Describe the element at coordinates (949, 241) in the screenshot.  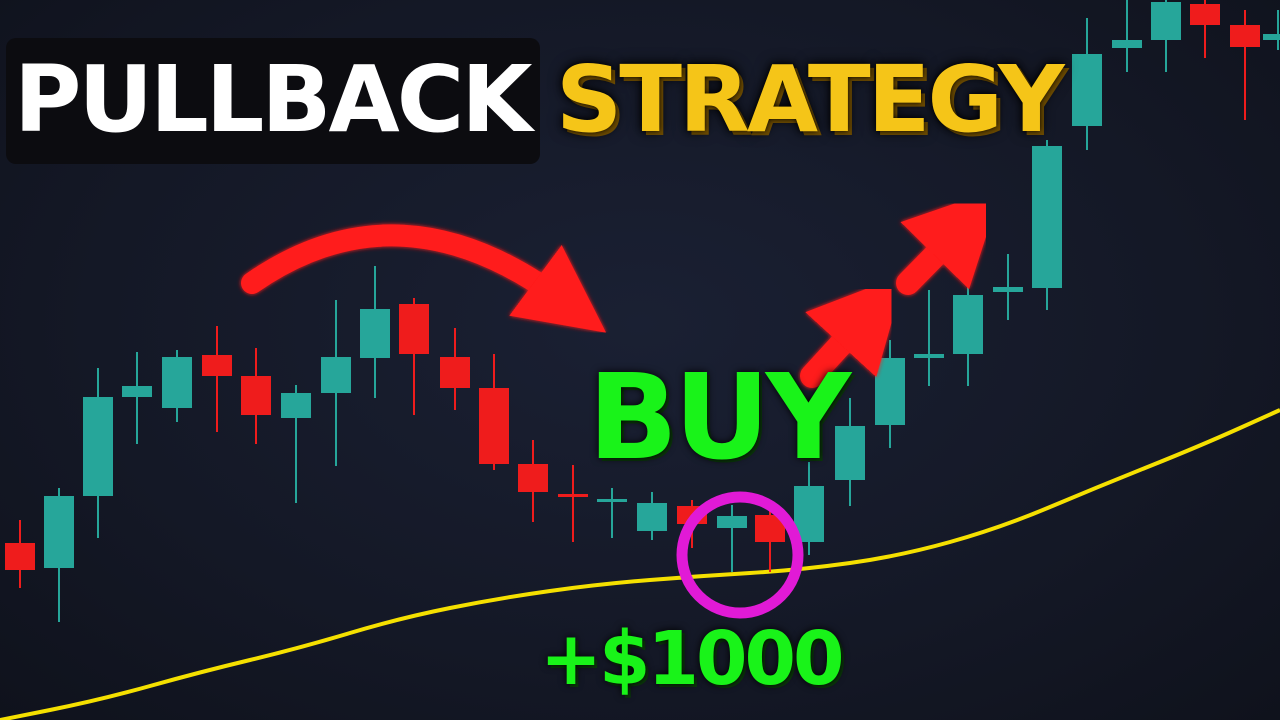
I see `up-arrow-icon` at that location.